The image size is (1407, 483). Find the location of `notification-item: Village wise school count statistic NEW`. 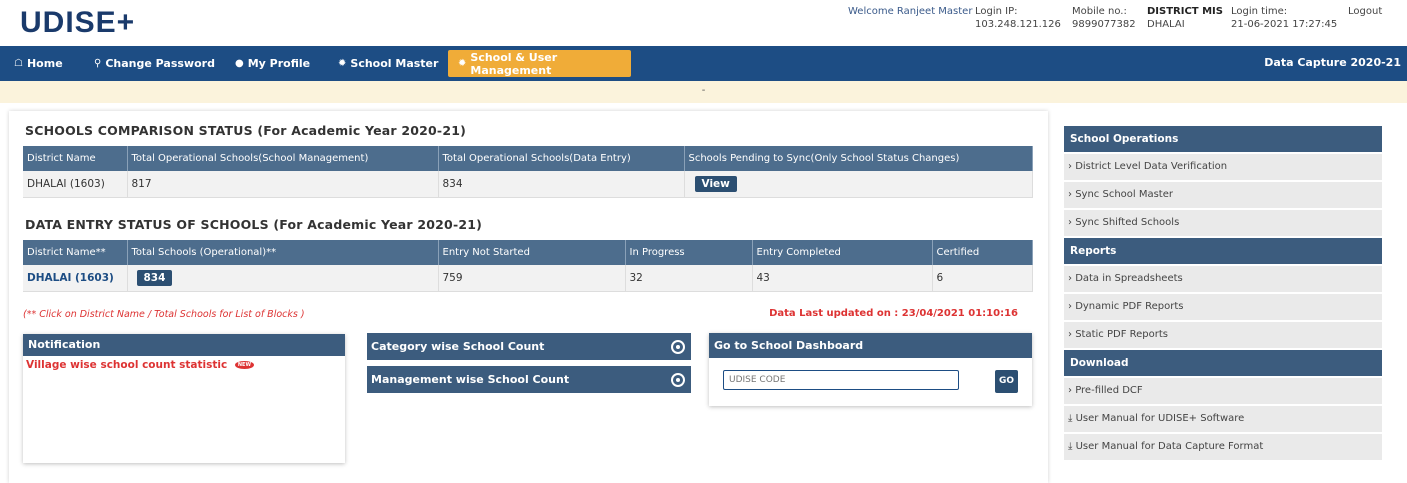

notification-item: Village wise school count statistic NEW is located at coordinates (184, 365).